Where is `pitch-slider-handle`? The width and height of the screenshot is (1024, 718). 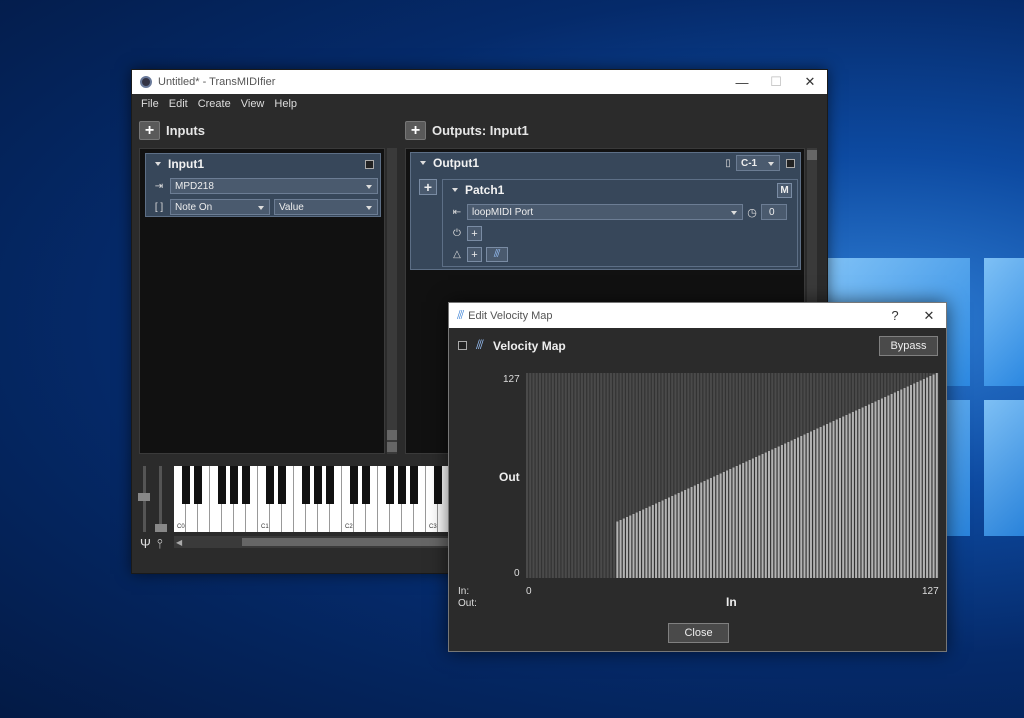 pitch-slider-handle is located at coordinates (144, 497).